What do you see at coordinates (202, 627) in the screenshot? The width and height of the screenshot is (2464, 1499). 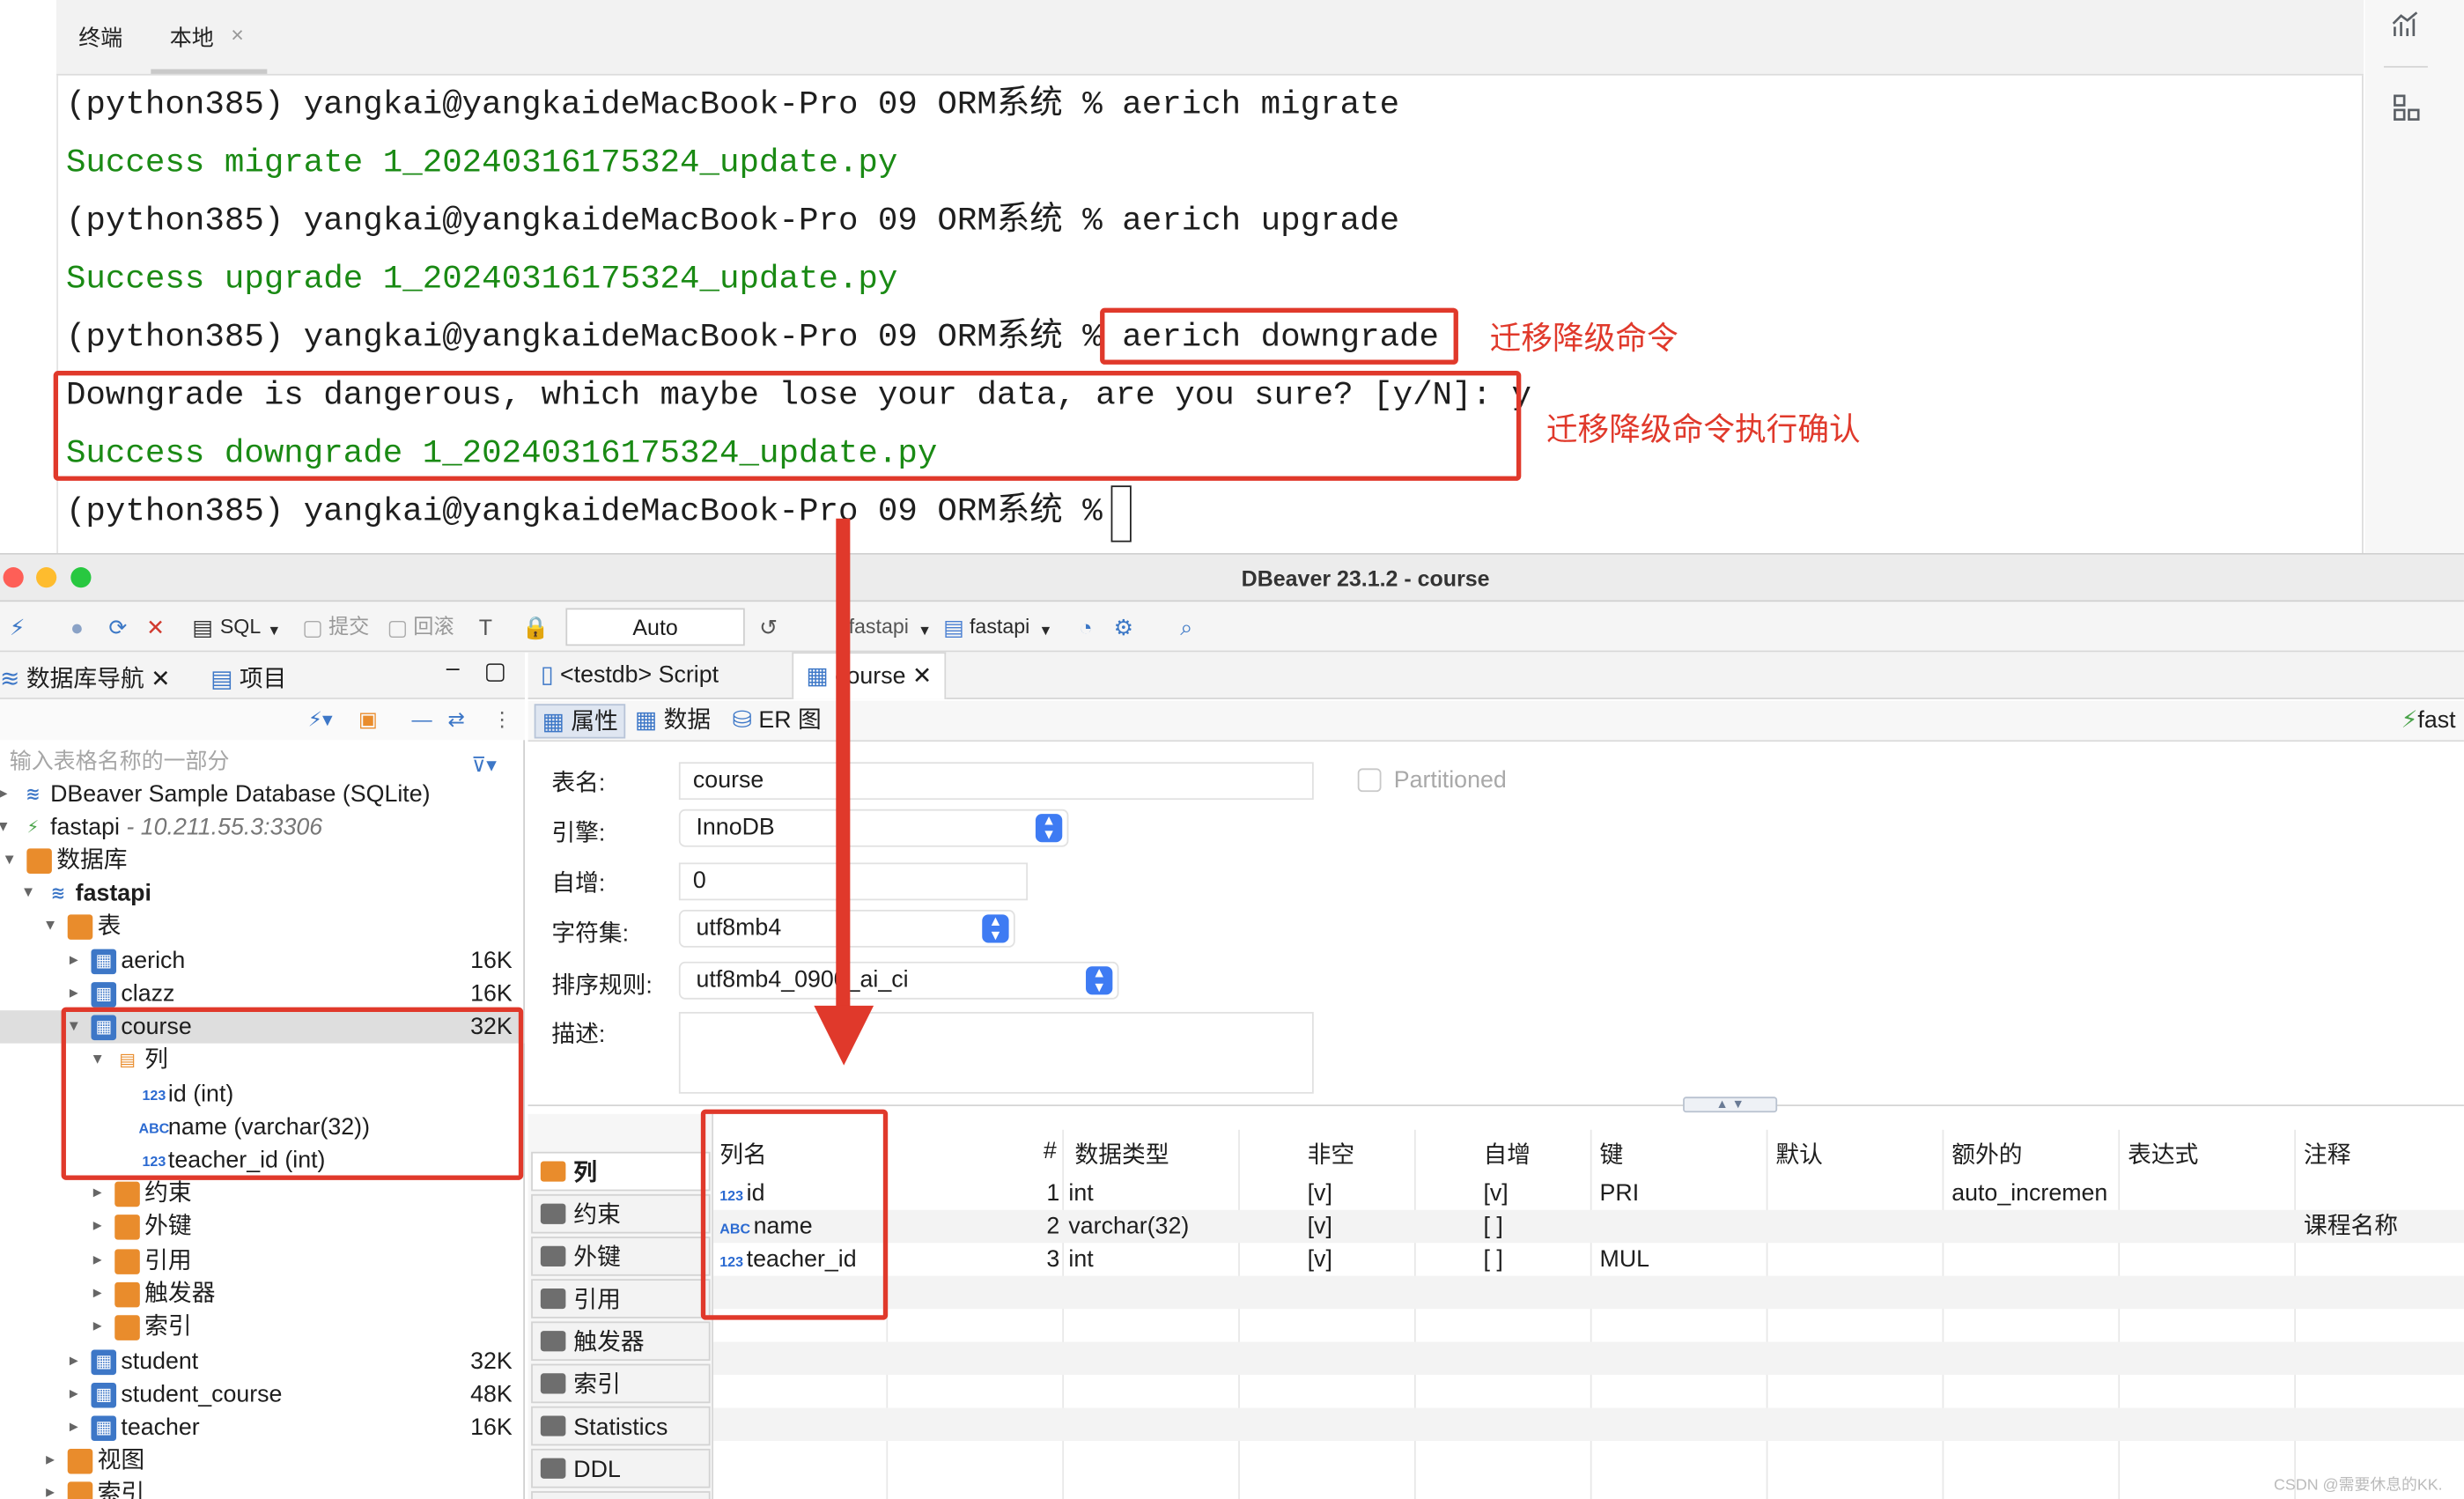 I see `sql-editor-icon: ▤` at bounding box center [202, 627].